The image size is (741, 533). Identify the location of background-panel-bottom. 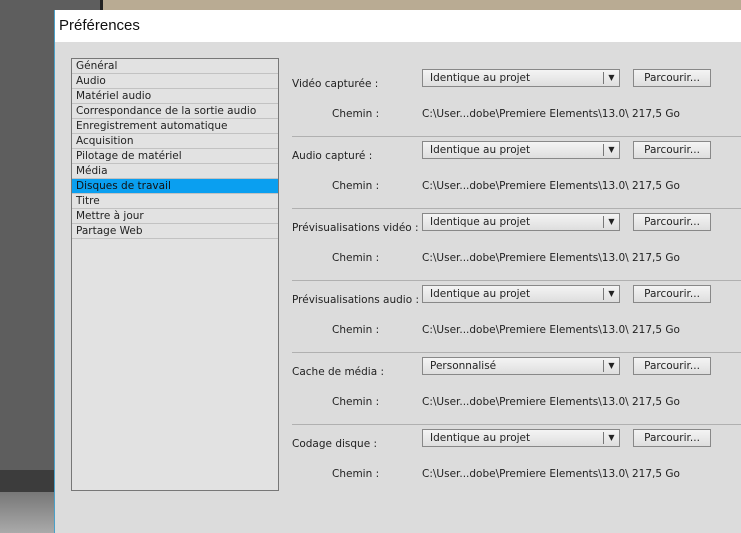
(27, 512).